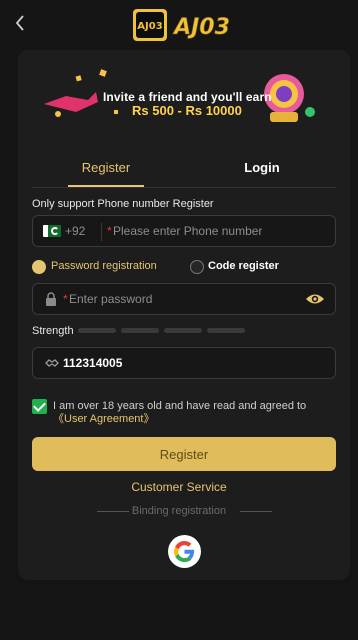 The width and height of the screenshot is (358, 640). Describe the element at coordinates (179, 487) in the screenshot. I see `customer-service-link: Customer Service` at that location.